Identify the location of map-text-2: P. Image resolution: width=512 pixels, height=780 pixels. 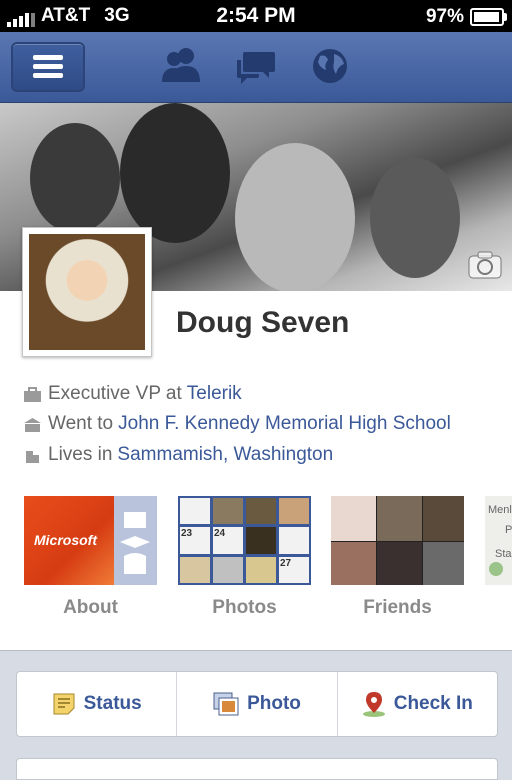
(508, 530).